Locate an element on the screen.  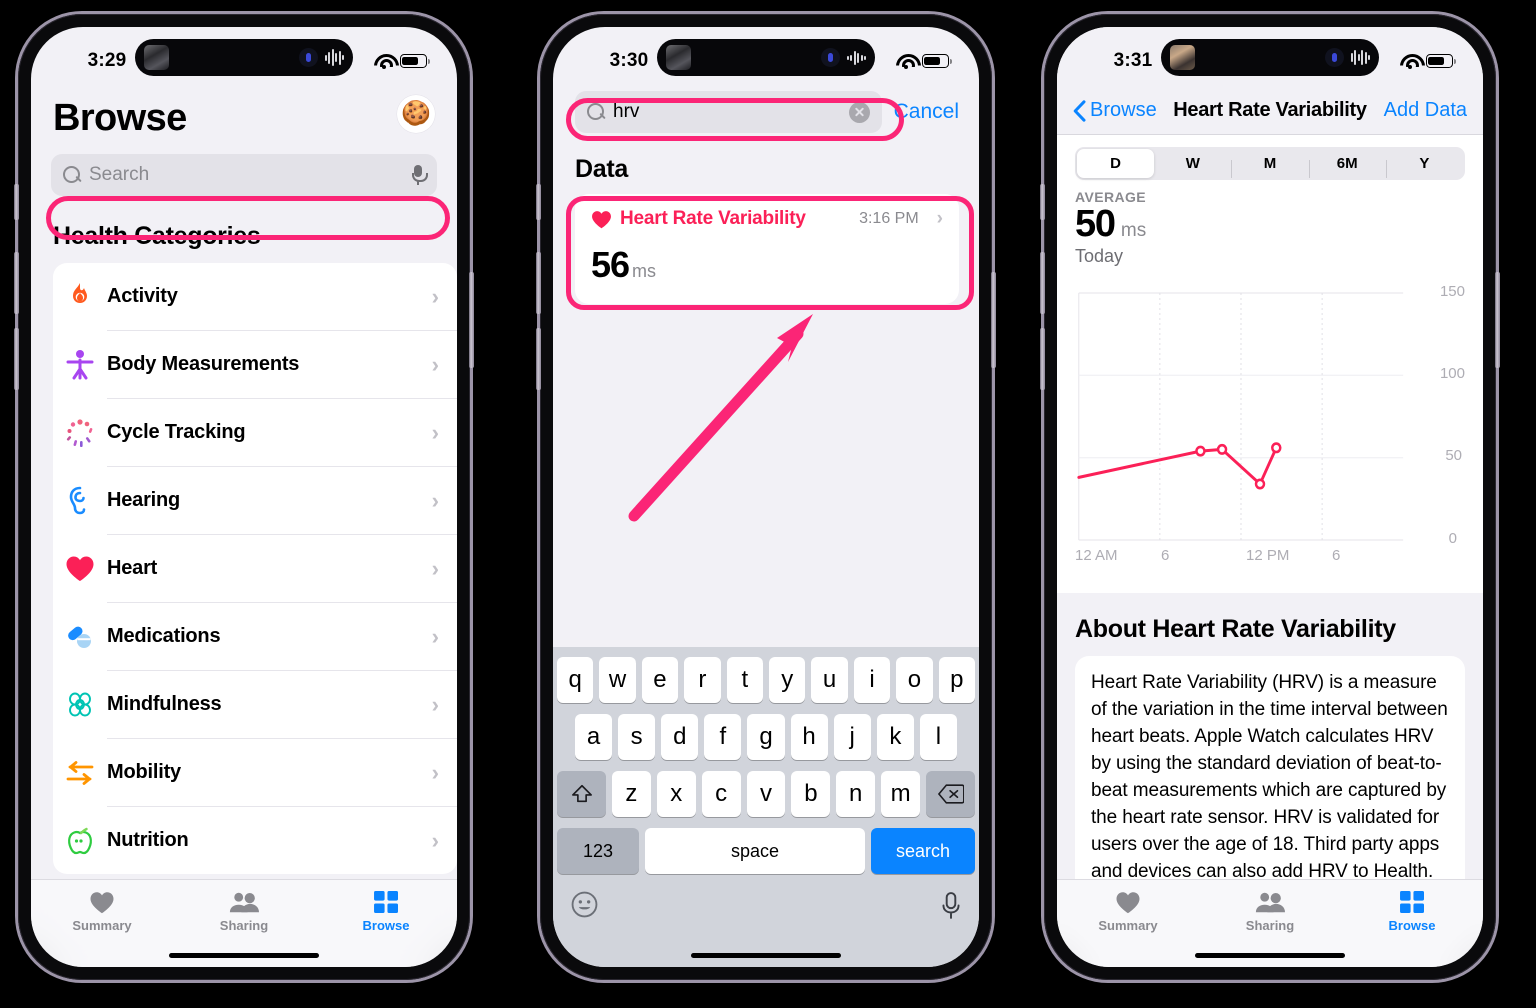
key-m: m is located at coordinates (901, 794).